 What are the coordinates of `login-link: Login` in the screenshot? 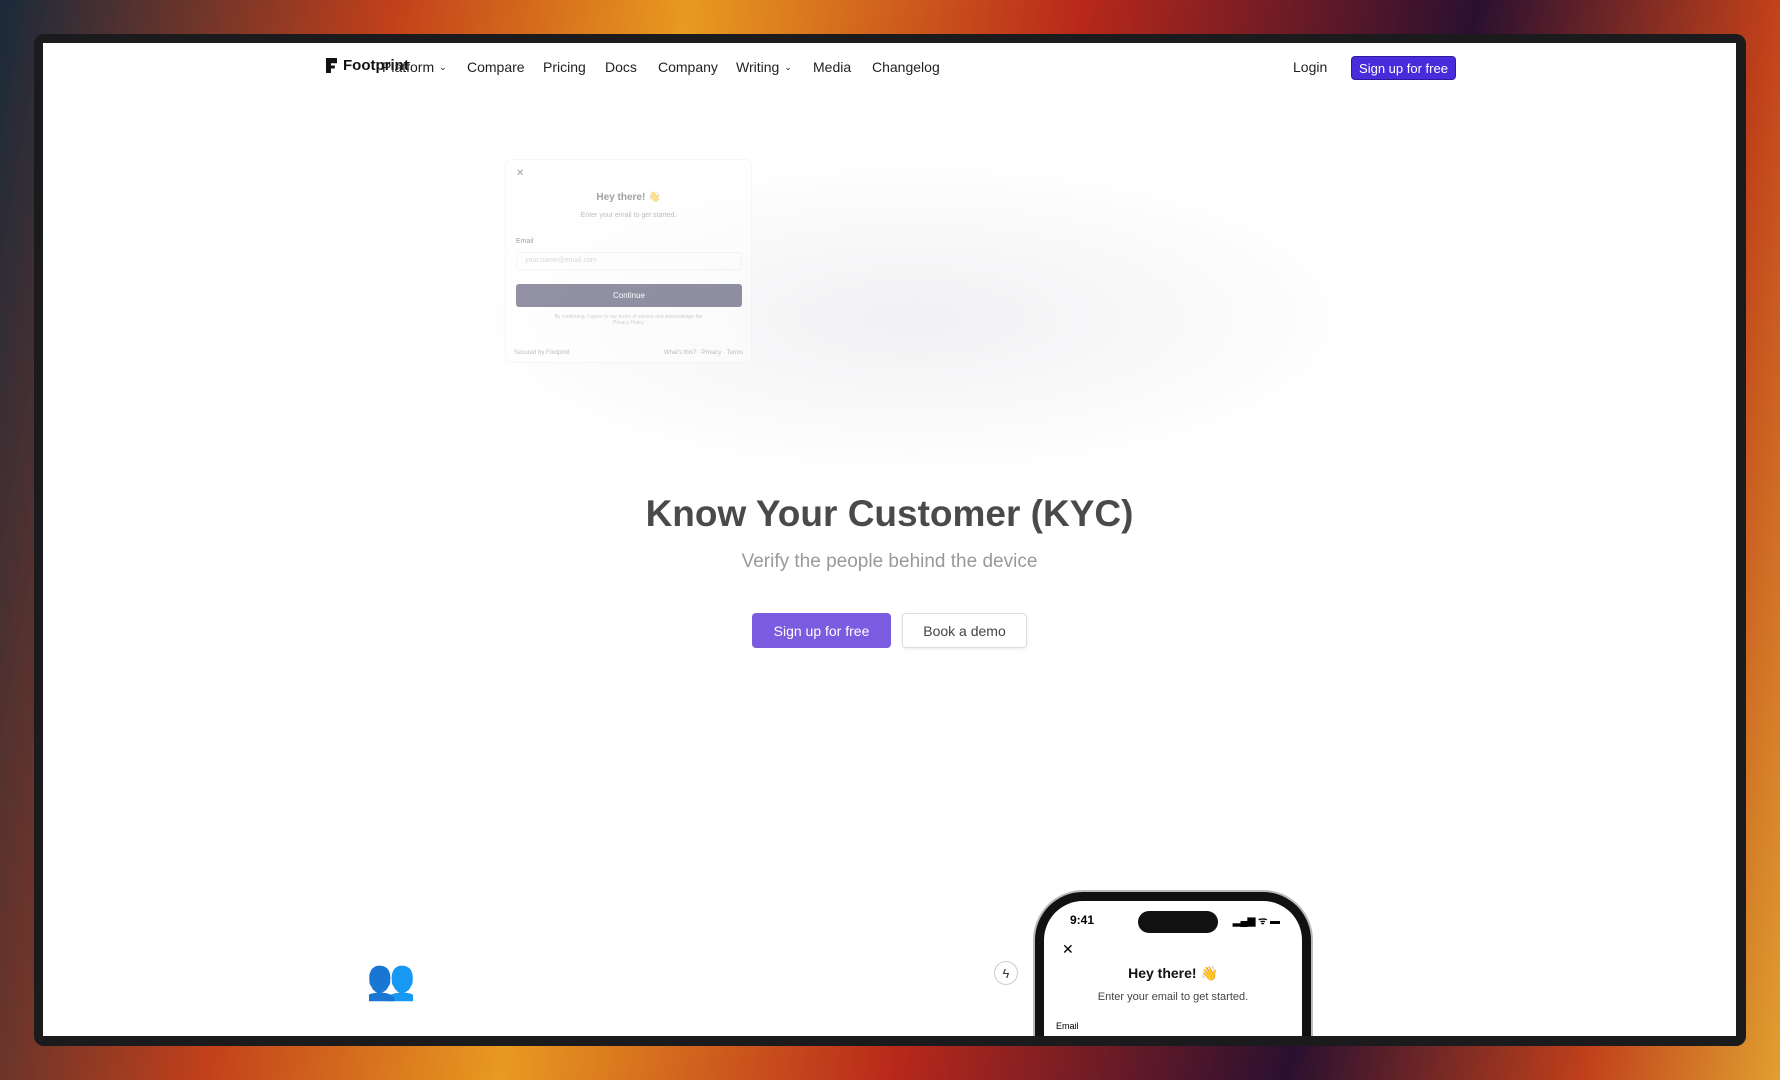 It's located at (1310, 67).